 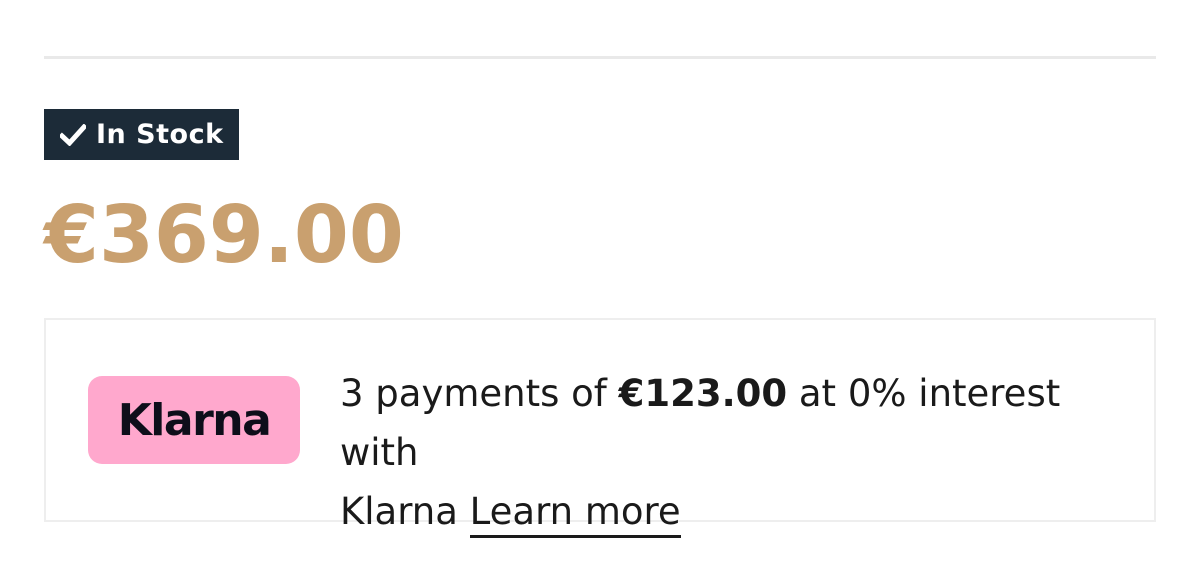 I want to click on klarna-installment-amount: €123.00, so click(x=703, y=393).